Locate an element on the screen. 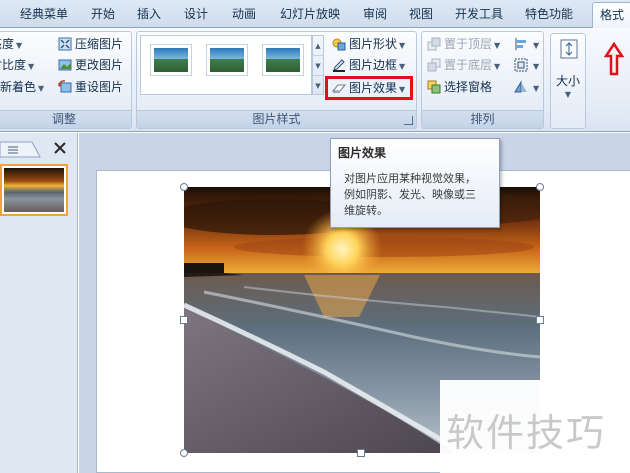  picture-styles-group-label: 图片样式 is located at coordinates (276, 119).